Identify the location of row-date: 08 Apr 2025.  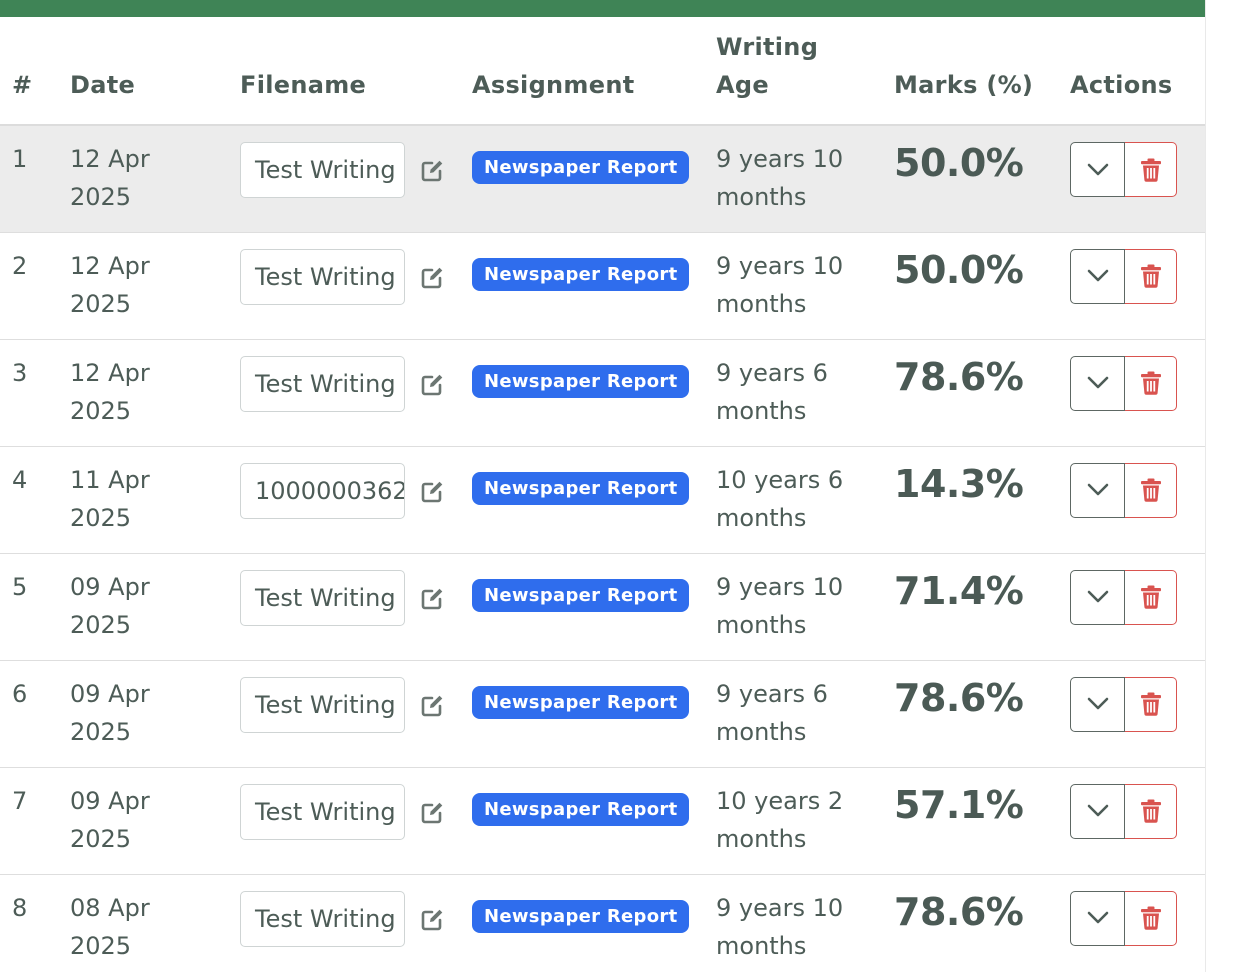
(155, 923).